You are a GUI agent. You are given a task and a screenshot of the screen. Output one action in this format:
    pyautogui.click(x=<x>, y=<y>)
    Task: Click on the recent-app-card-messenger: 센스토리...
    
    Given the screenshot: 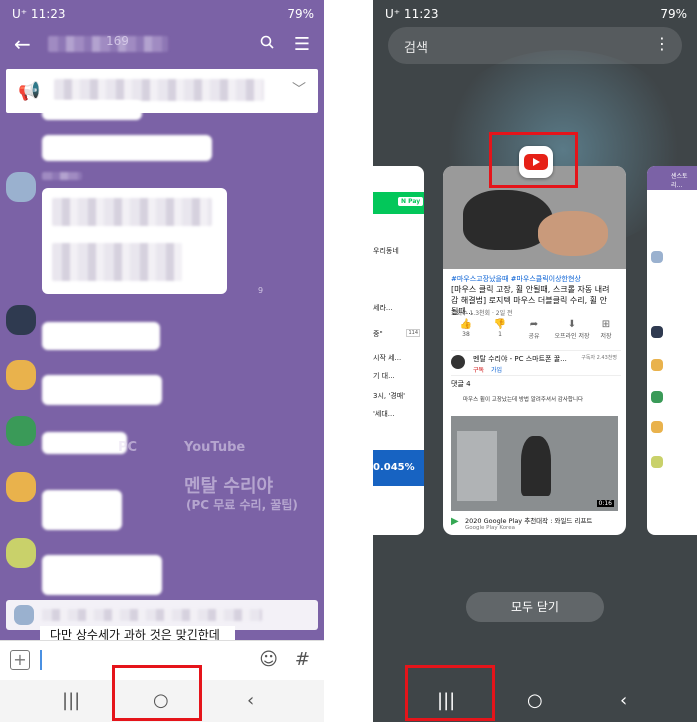 What is the action you would take?
    pyautogui.click(x=672, y=350)
    